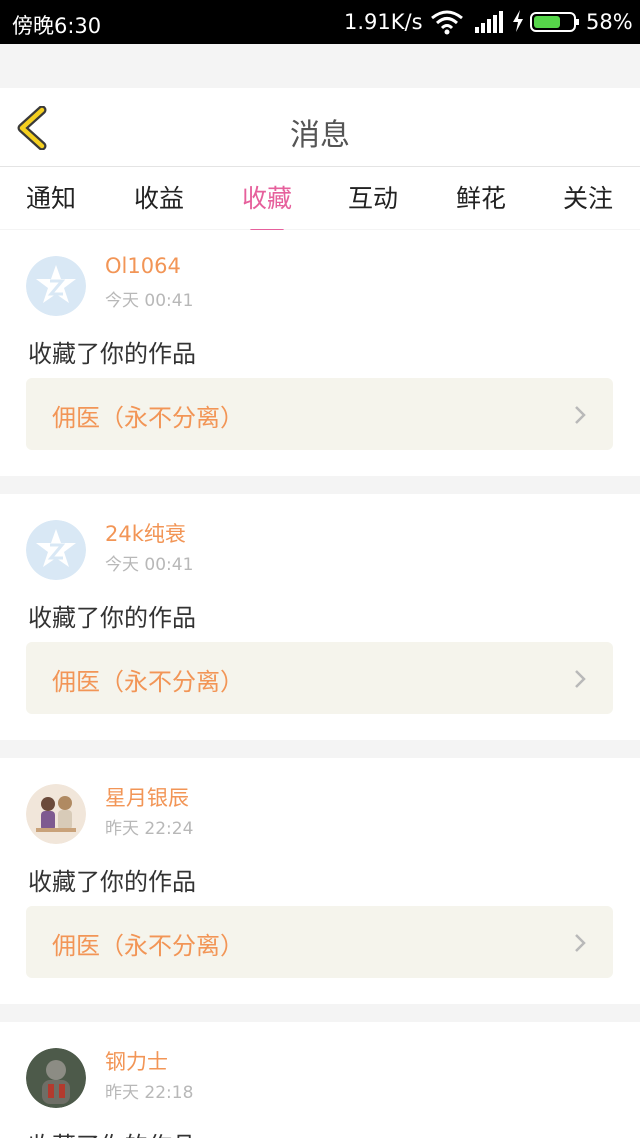 This screenshot has width=640, height=1138. I want to click on battery-icon, so click(554, 22).